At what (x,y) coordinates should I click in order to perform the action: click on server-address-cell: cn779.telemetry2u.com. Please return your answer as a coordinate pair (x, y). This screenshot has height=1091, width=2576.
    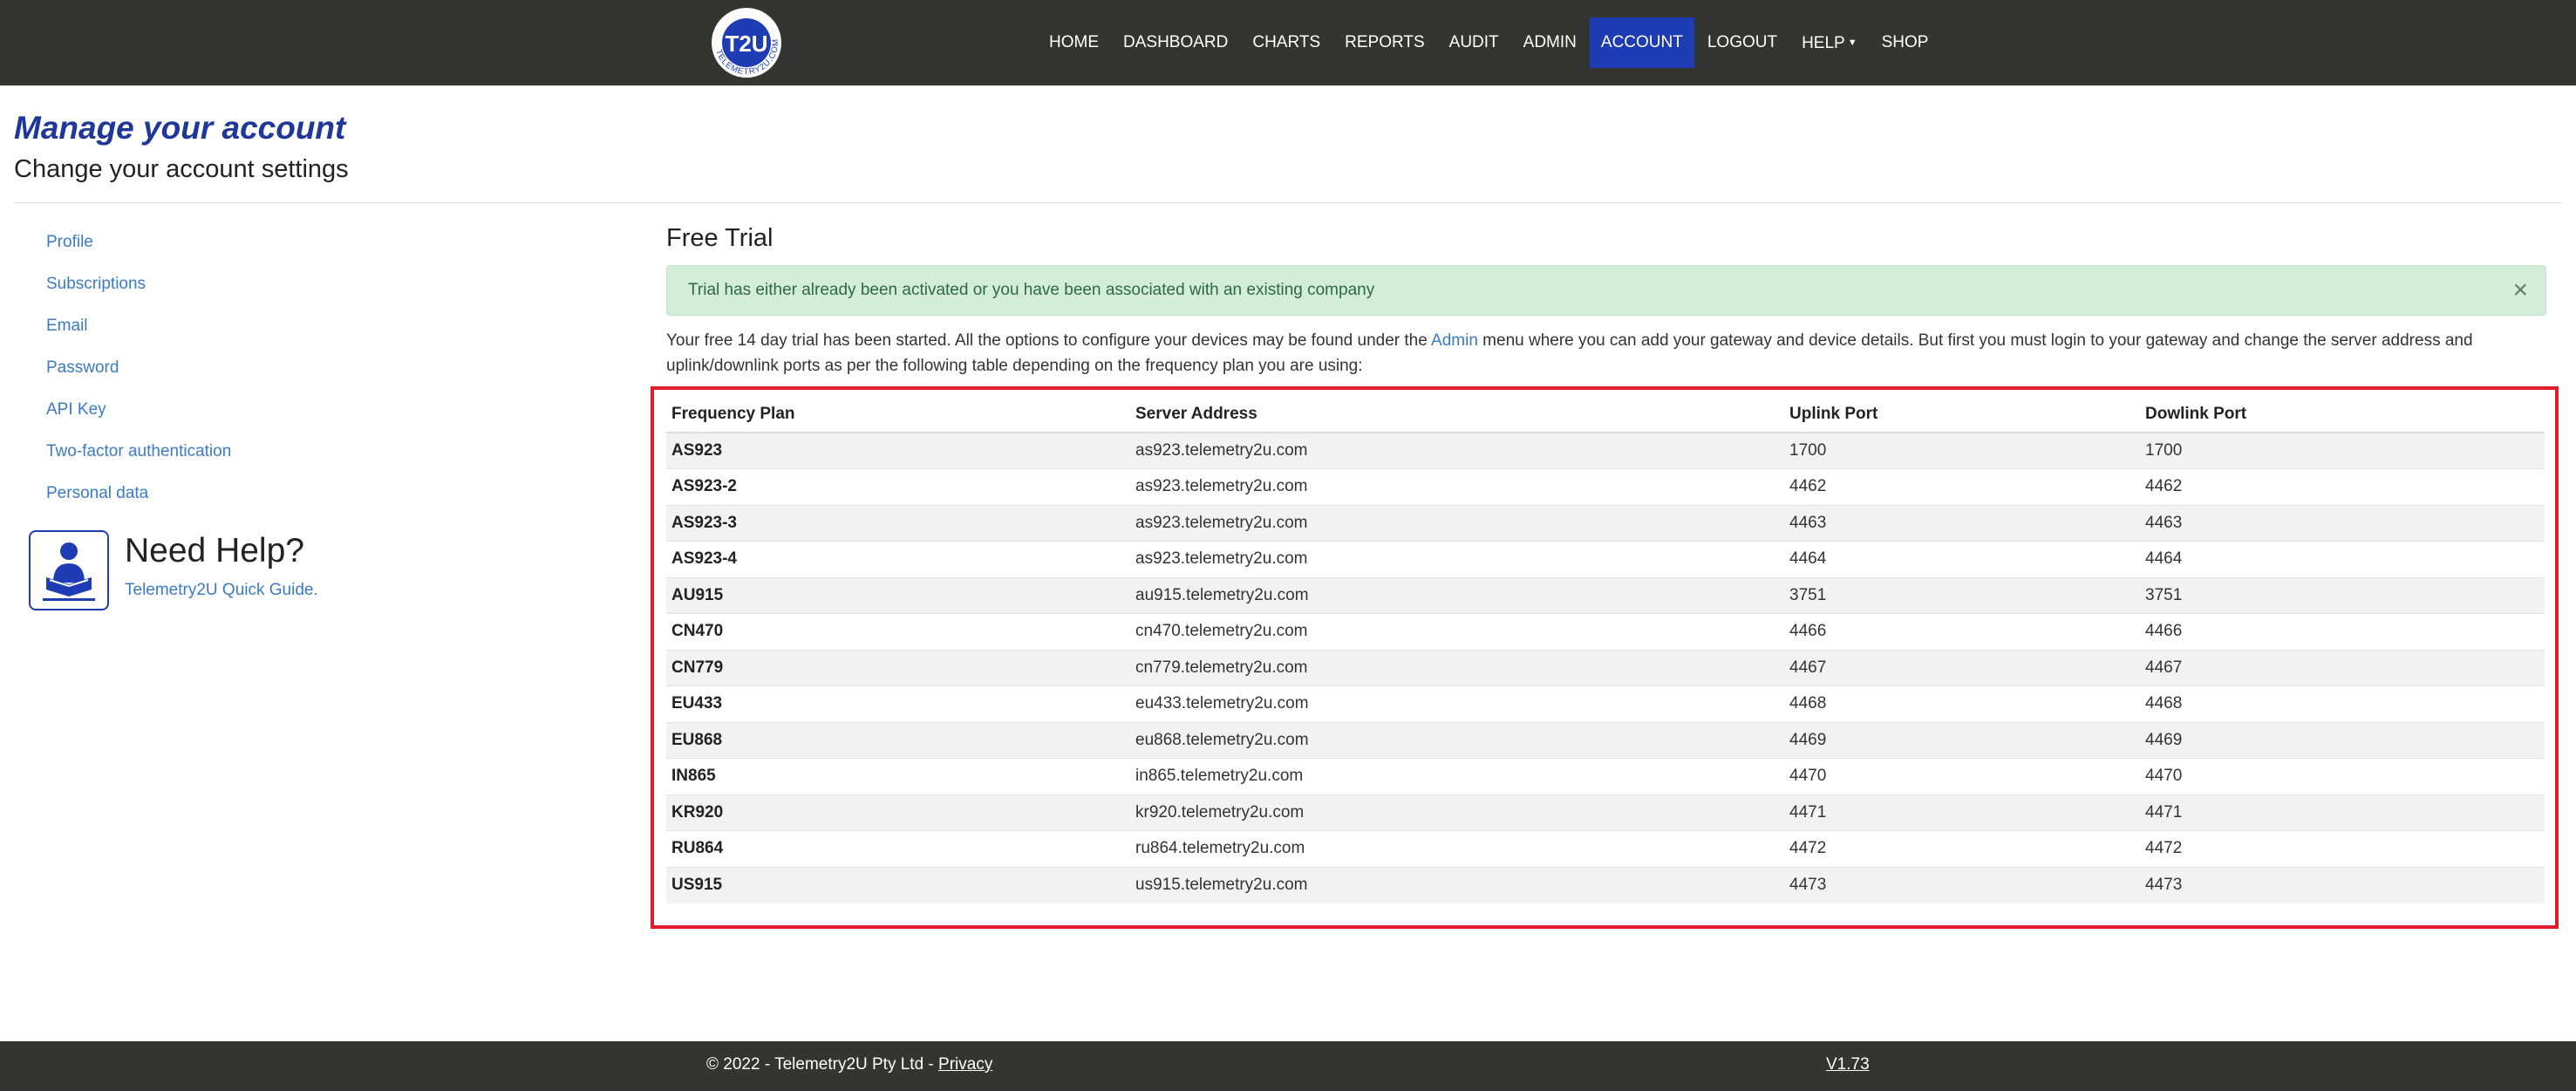
    Looking at the image, I should click on (1457, 668).